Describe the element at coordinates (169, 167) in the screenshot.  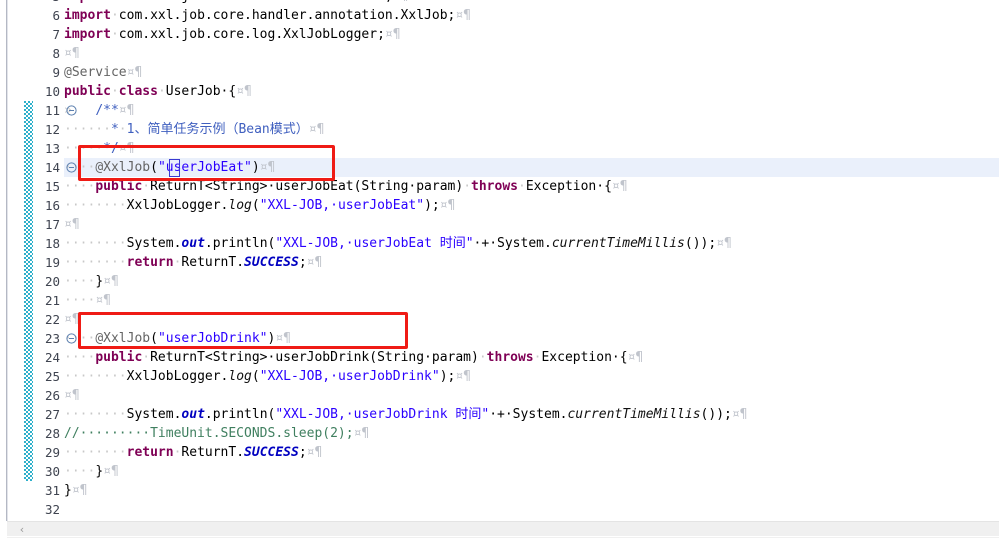
I see `code-line: ····@XxlJob("userJobEat")¤¶` at that location.